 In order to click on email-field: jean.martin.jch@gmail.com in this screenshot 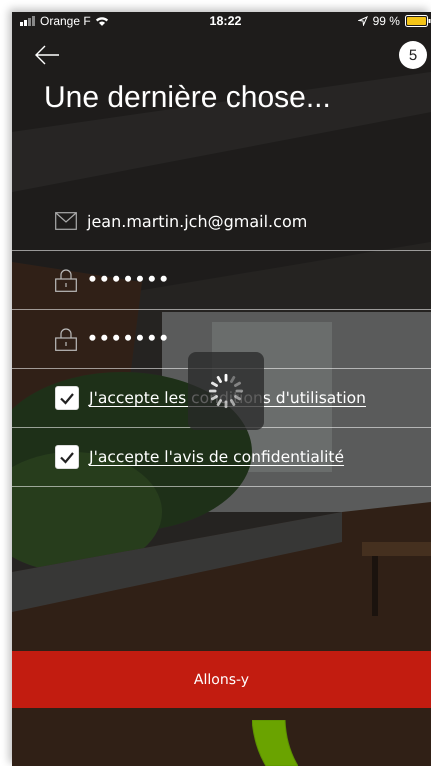, I will do `click(221, 221)`.